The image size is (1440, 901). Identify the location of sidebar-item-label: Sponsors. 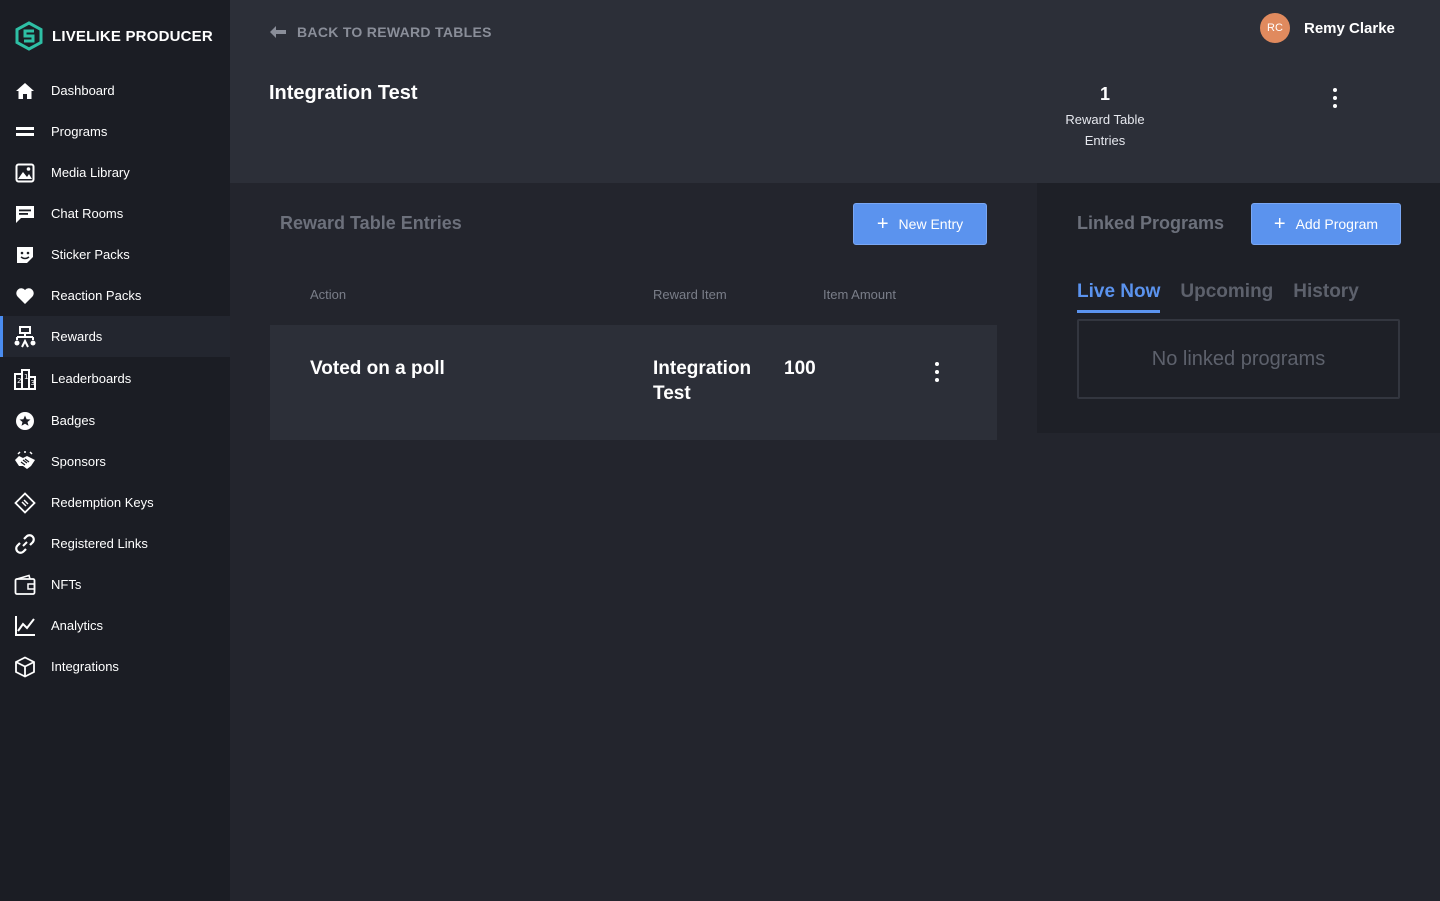
(78, 461).